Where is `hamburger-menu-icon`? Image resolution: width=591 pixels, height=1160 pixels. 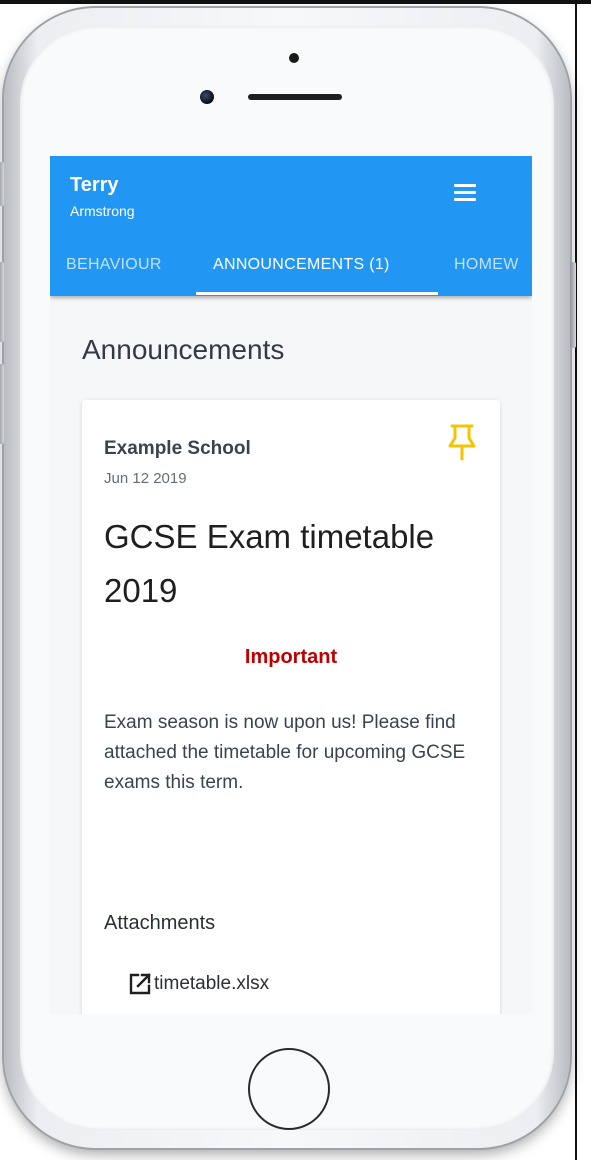
hamburger-menu-icon is located at coordinates (465, 193).